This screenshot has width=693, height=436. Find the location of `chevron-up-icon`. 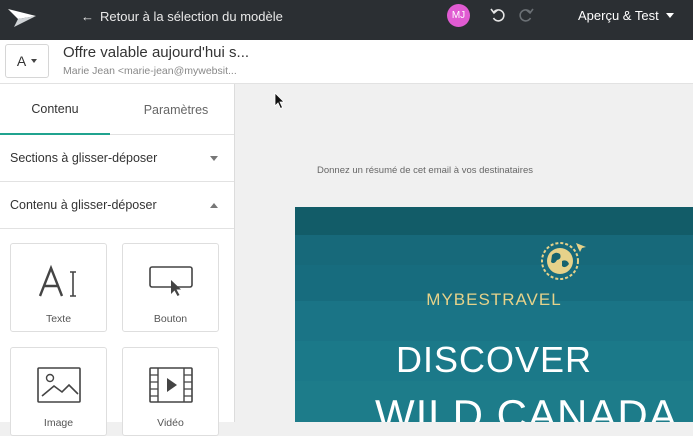

chevron-up-icon is located at coordinates (214, 205).